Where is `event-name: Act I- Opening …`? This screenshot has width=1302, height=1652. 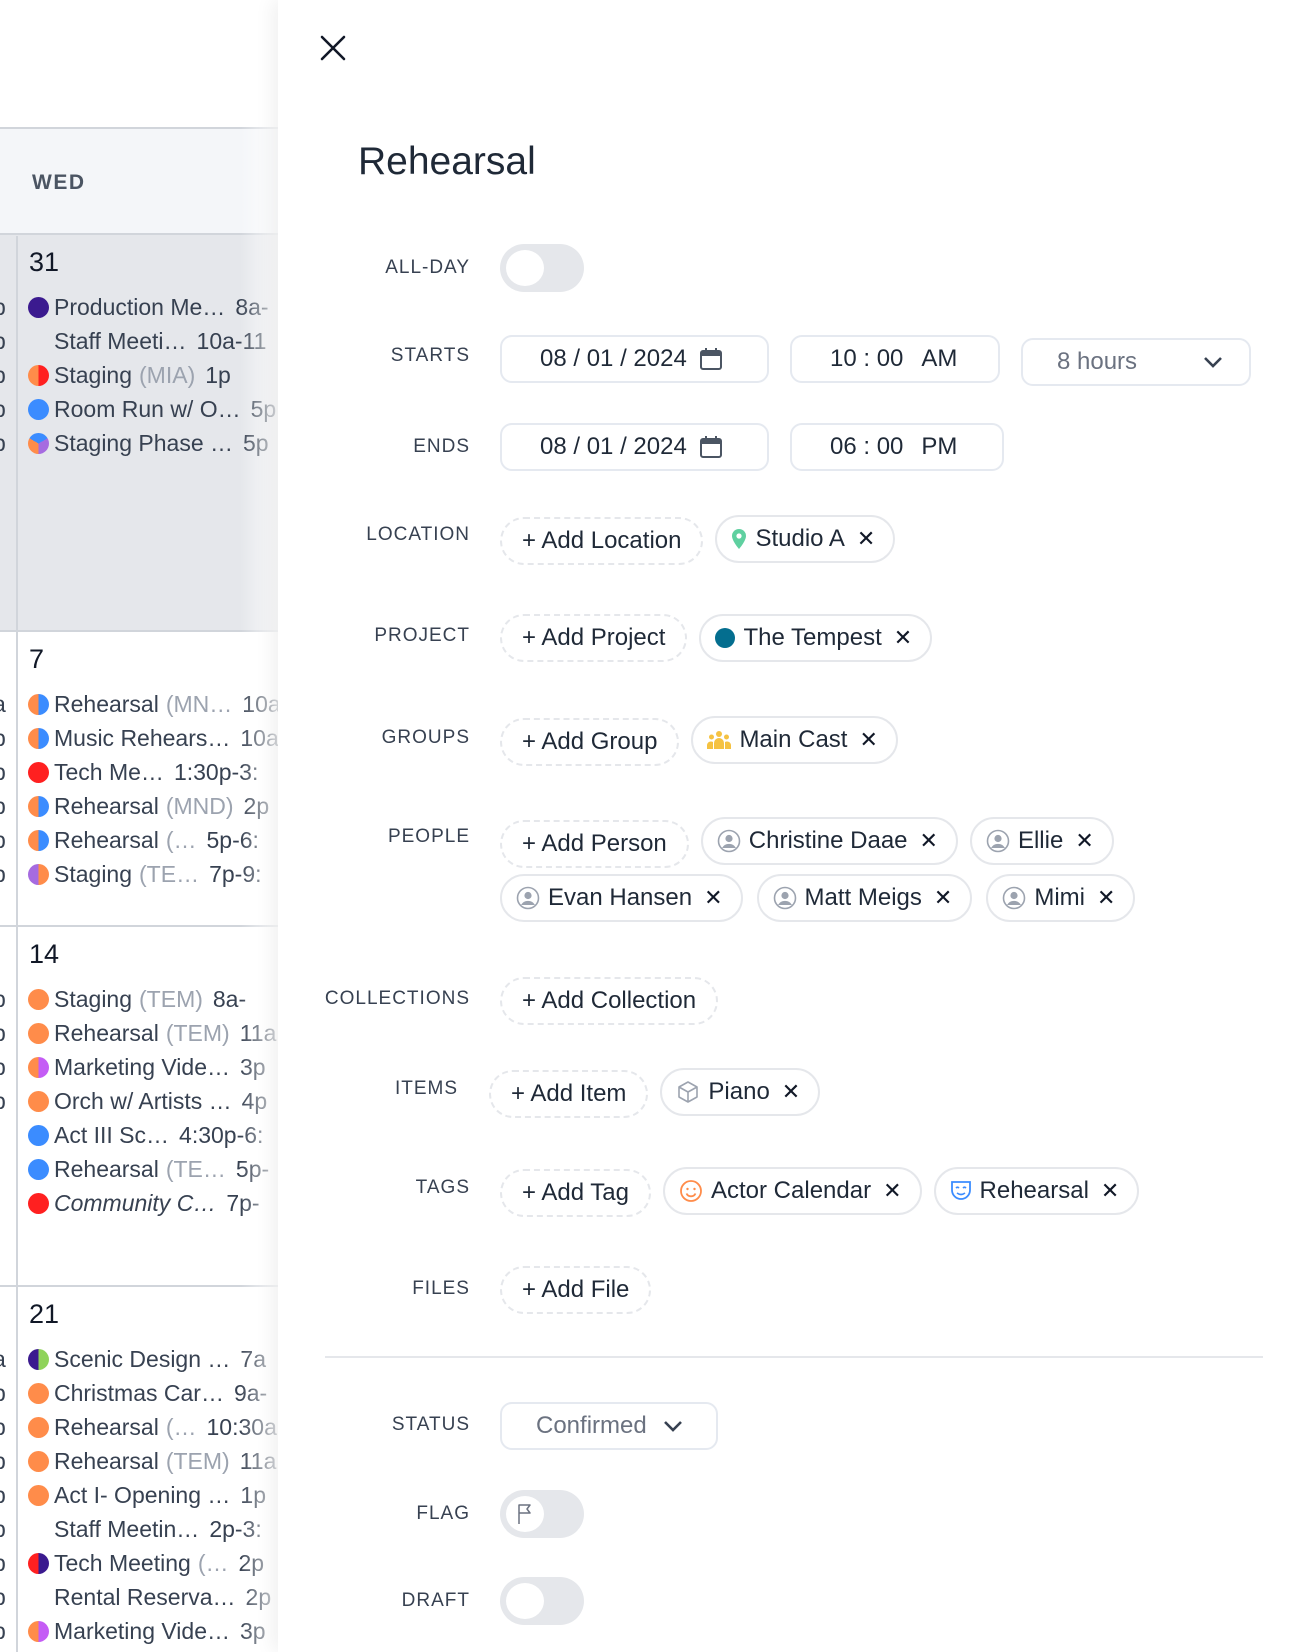
event-name: Act I- Opening … is located at coordinates (142, 1495).